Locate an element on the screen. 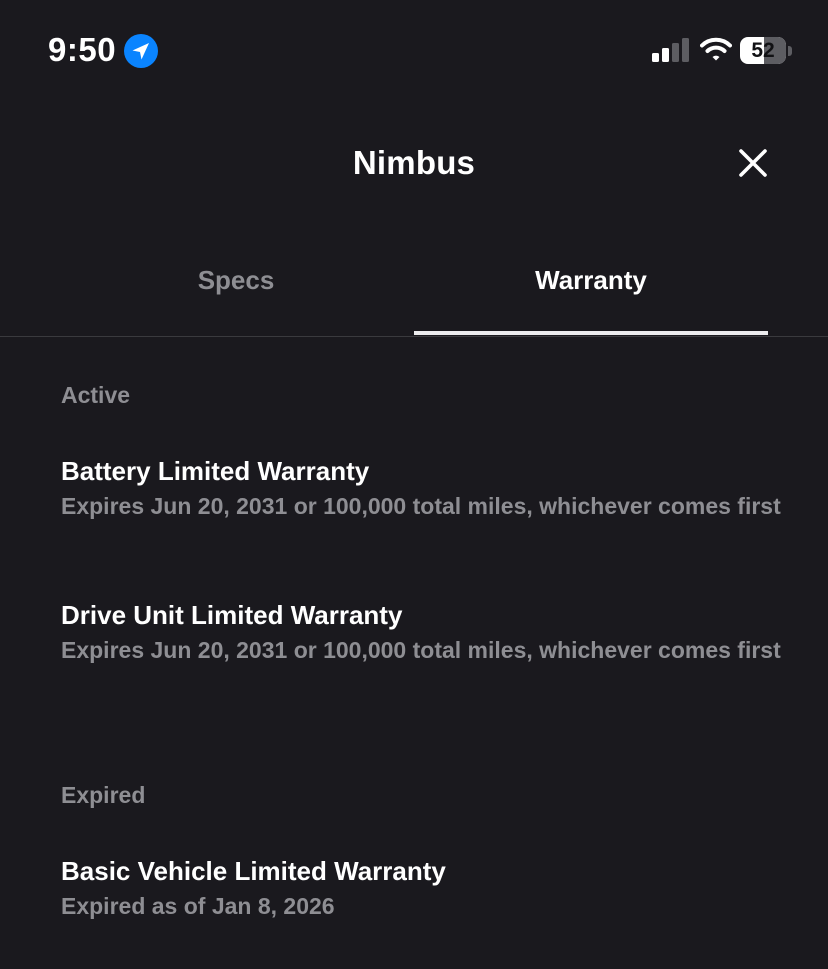 This screenshot has width=828, height=969. battery-indicator: 52 is located at coordinates (766, 50).